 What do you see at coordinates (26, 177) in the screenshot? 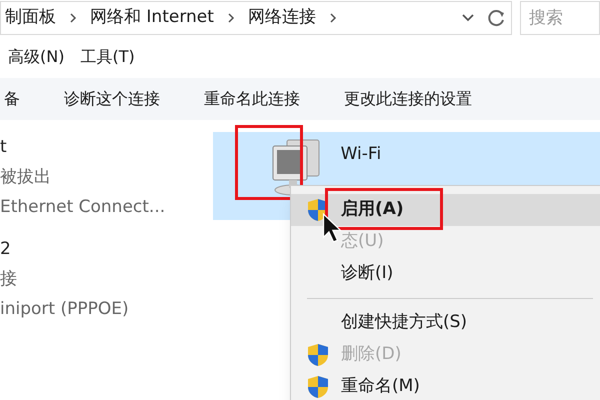
I see `connection-status: 被拔出` at bounding box center [26, 177].